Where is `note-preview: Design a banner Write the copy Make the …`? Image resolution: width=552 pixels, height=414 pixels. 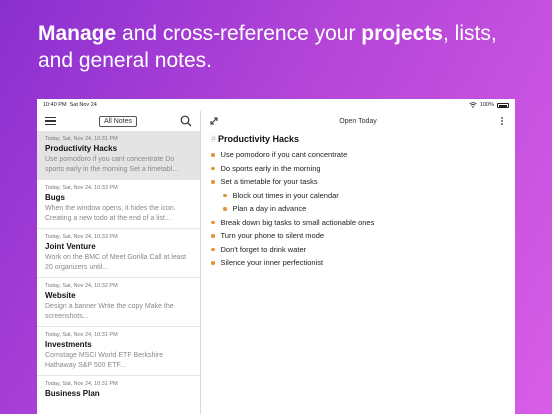
note-preview: Design a banner Write the copy Make the … is located at coordinates (109, 311).